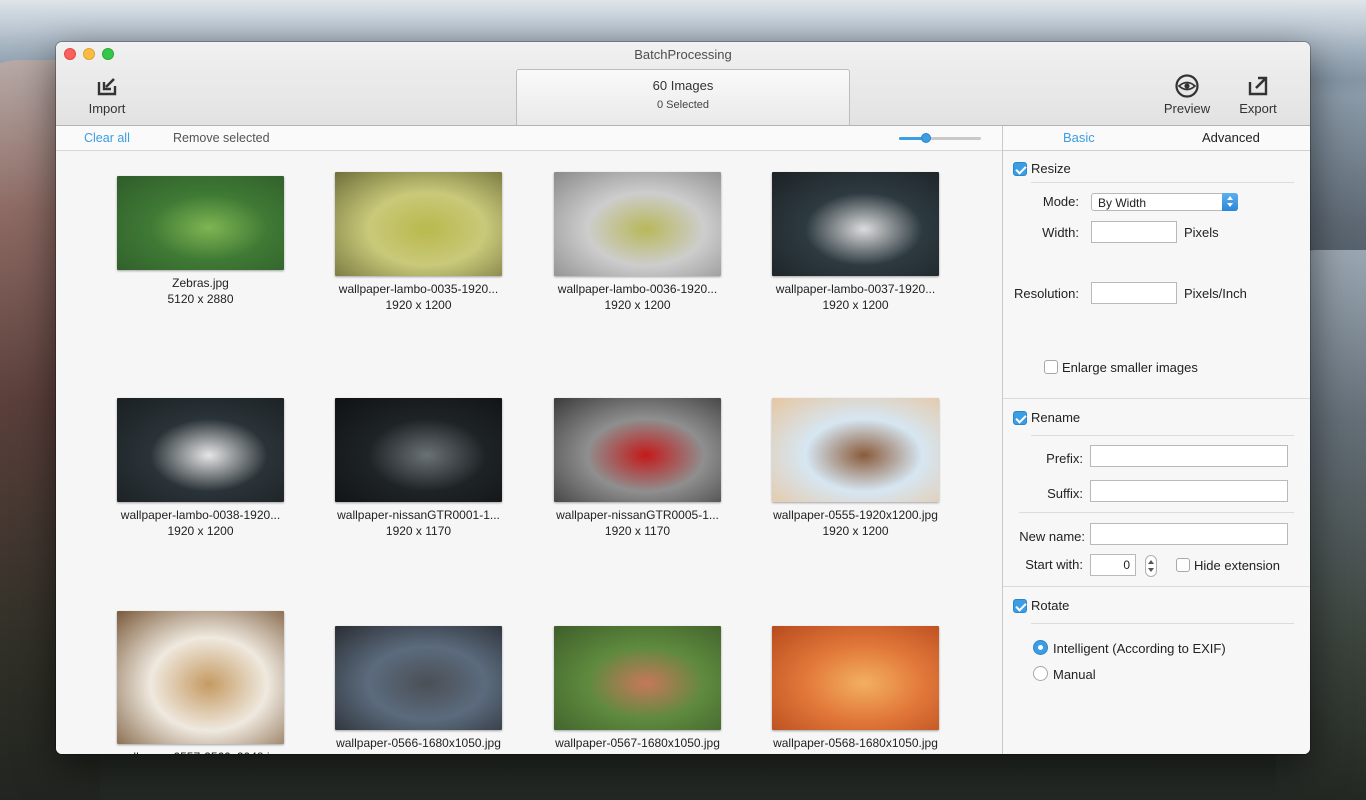  I want to click on thumbnail-dimensions: 5120 x 2880, so click(200, 299).